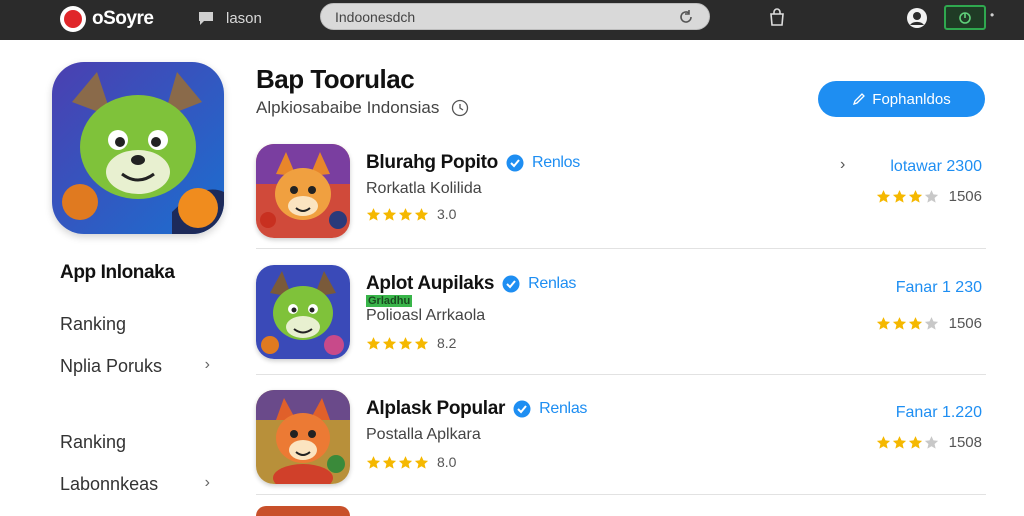  Describe the element at coordinates (506, 16) in the screenshot. I see `search-input` at that location.